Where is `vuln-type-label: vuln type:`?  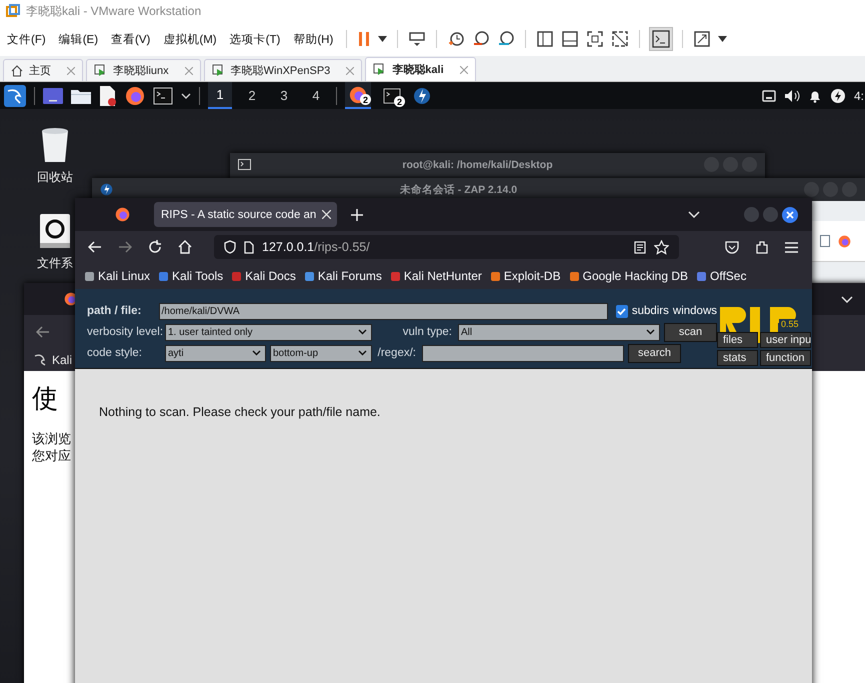 vuln-type-label: vuln type: is located at coordinates (427, 332).